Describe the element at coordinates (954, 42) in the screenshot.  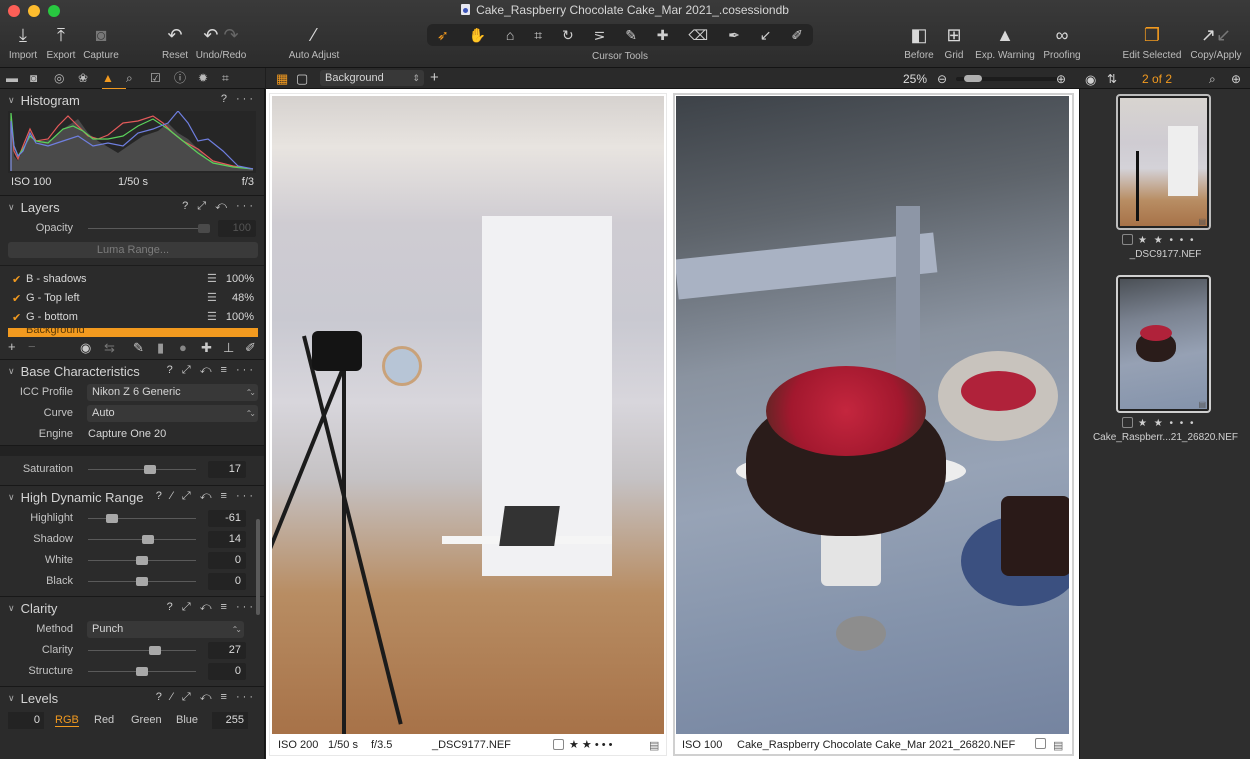
I see `grid-button: ⊞ Grid` at that location.